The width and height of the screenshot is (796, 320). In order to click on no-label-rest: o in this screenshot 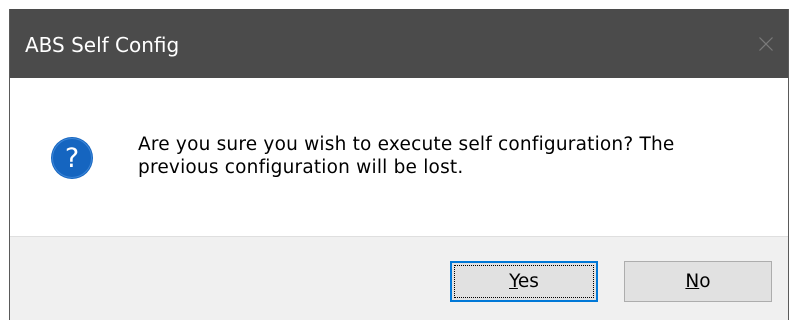, I will do `click(705, 281)`.